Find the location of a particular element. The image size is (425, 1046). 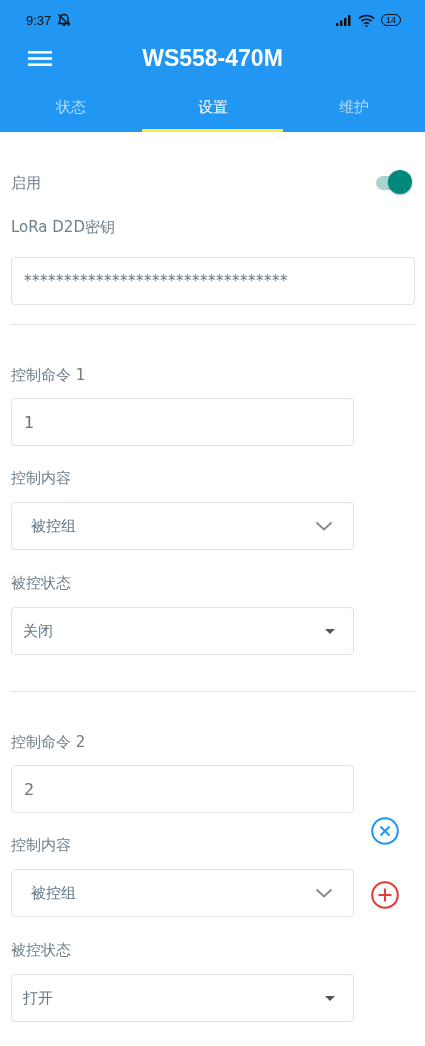

toggle-switch is located at coordinates (394, 183).